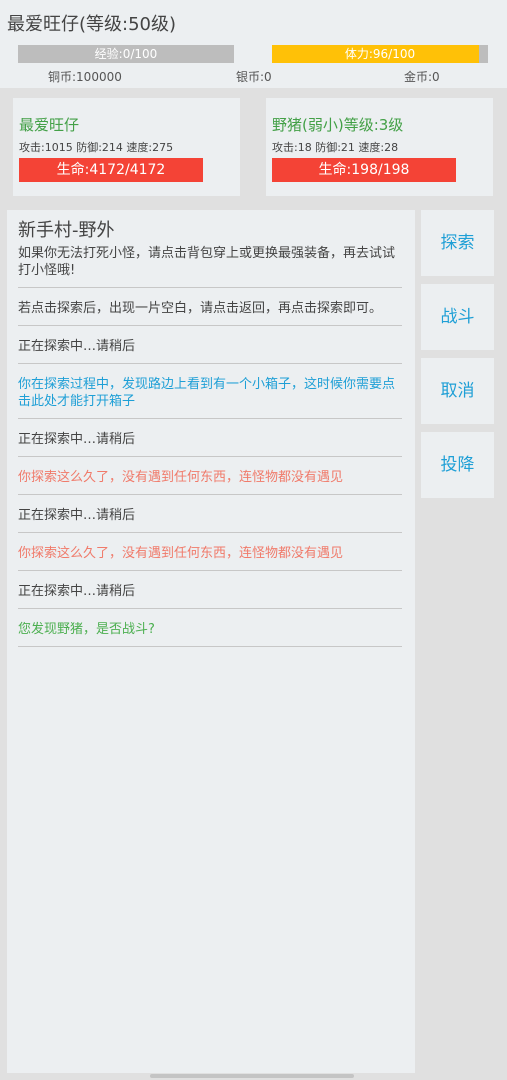 Image resolution: width=507 pixels, height=1080 pixels. I want to click on stamina-label: 体力:96/100, so click(380, 54).